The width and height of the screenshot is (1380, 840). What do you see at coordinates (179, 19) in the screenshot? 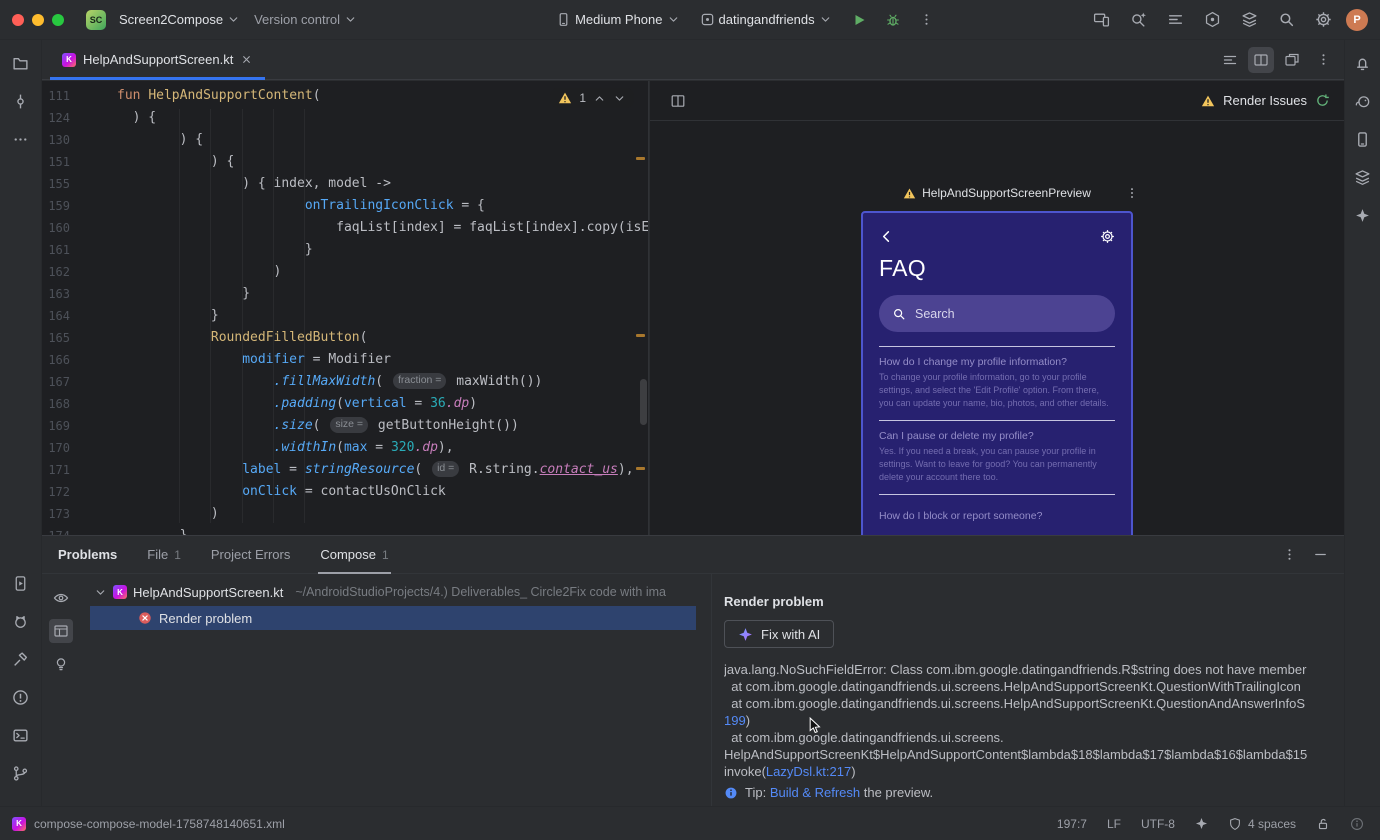
I see `project-selector: Screen2Compose` at bounding box center [179, 19].